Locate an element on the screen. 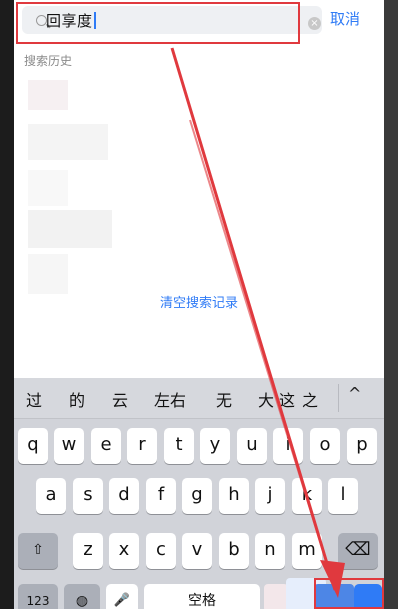  key-s: s is located at coordinates (88, 496).